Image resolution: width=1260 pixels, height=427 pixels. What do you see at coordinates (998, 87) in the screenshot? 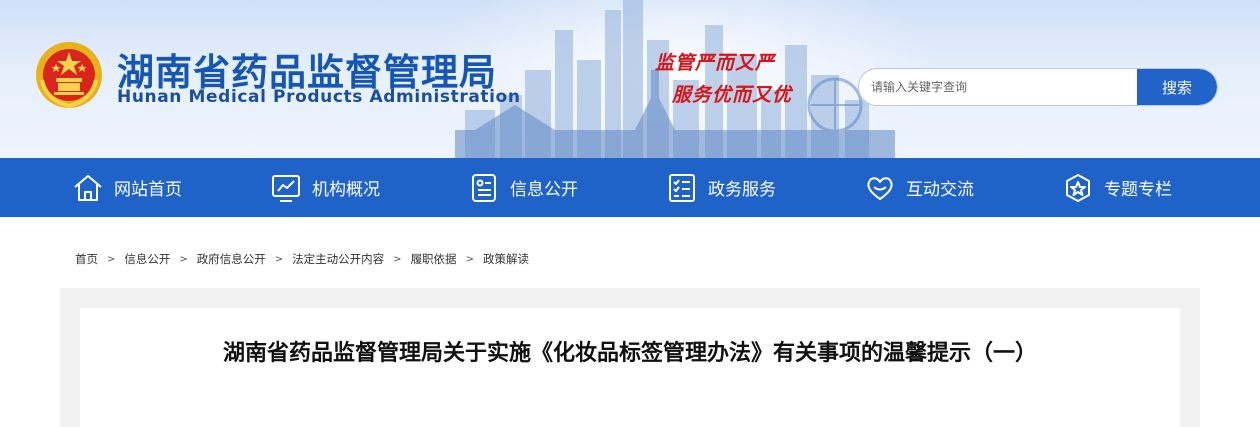
I see `search-input` at bounding box center [998, 87].